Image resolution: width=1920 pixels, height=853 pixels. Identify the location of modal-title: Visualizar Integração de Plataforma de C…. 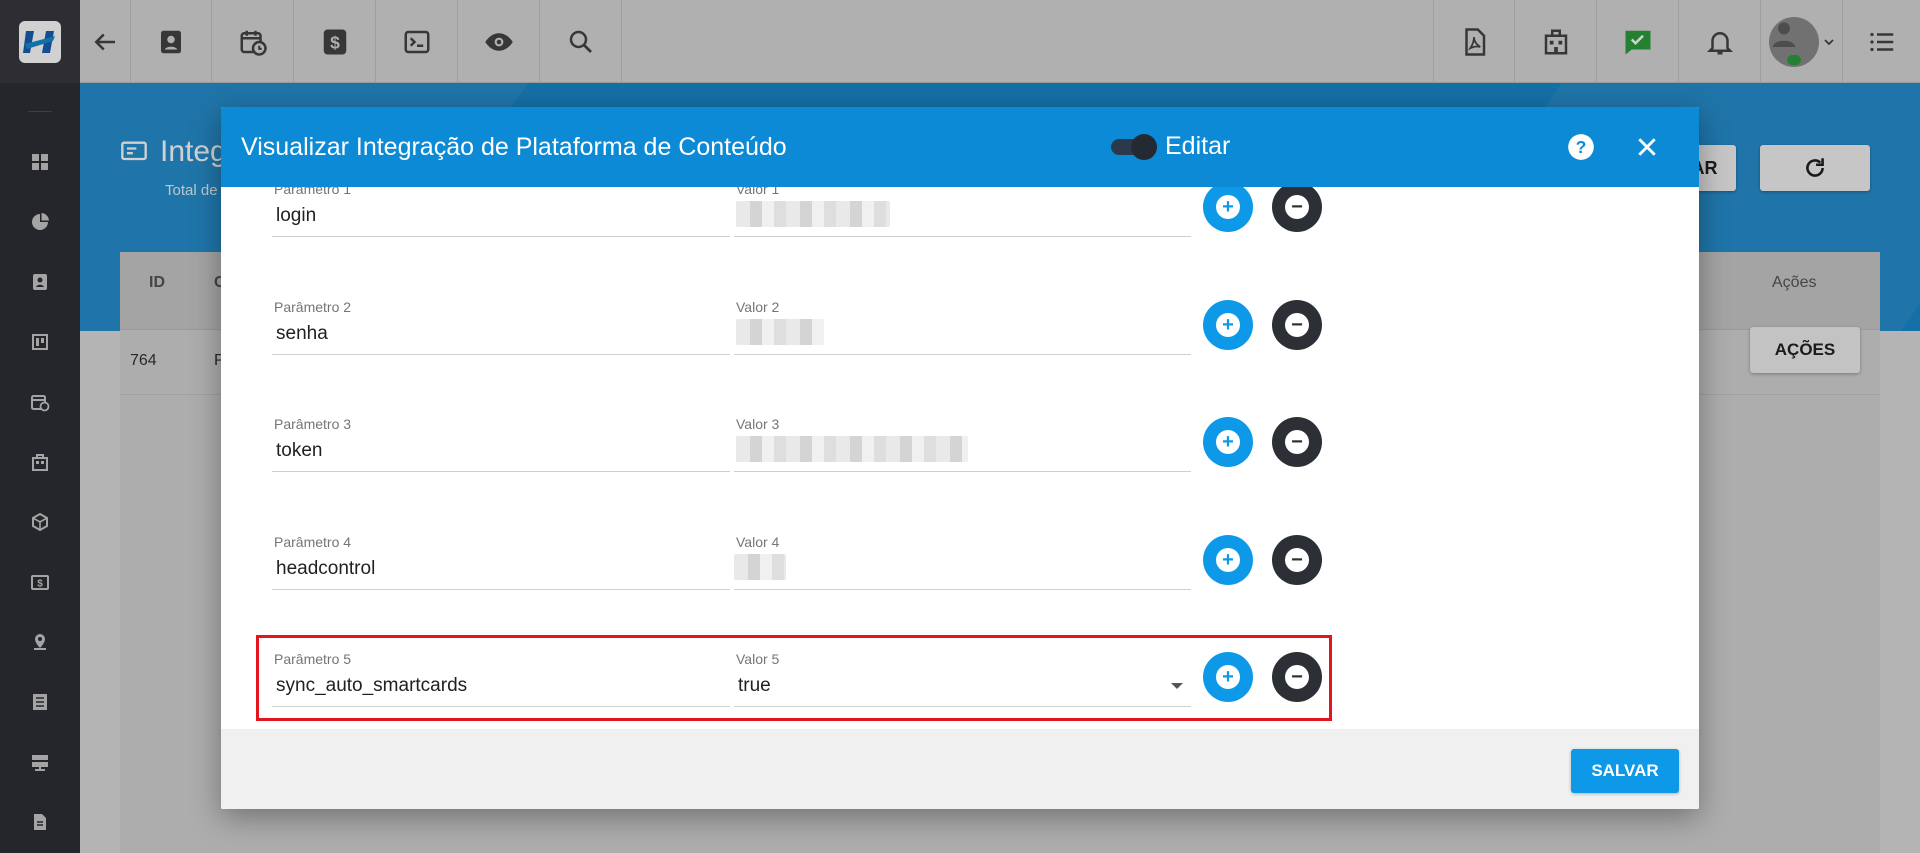
(514, 147).